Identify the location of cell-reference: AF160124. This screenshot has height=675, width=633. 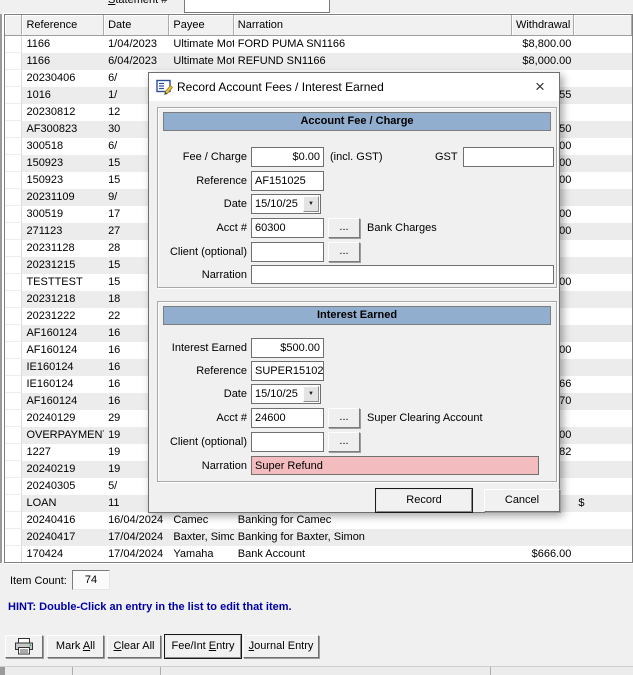
(52, 350).